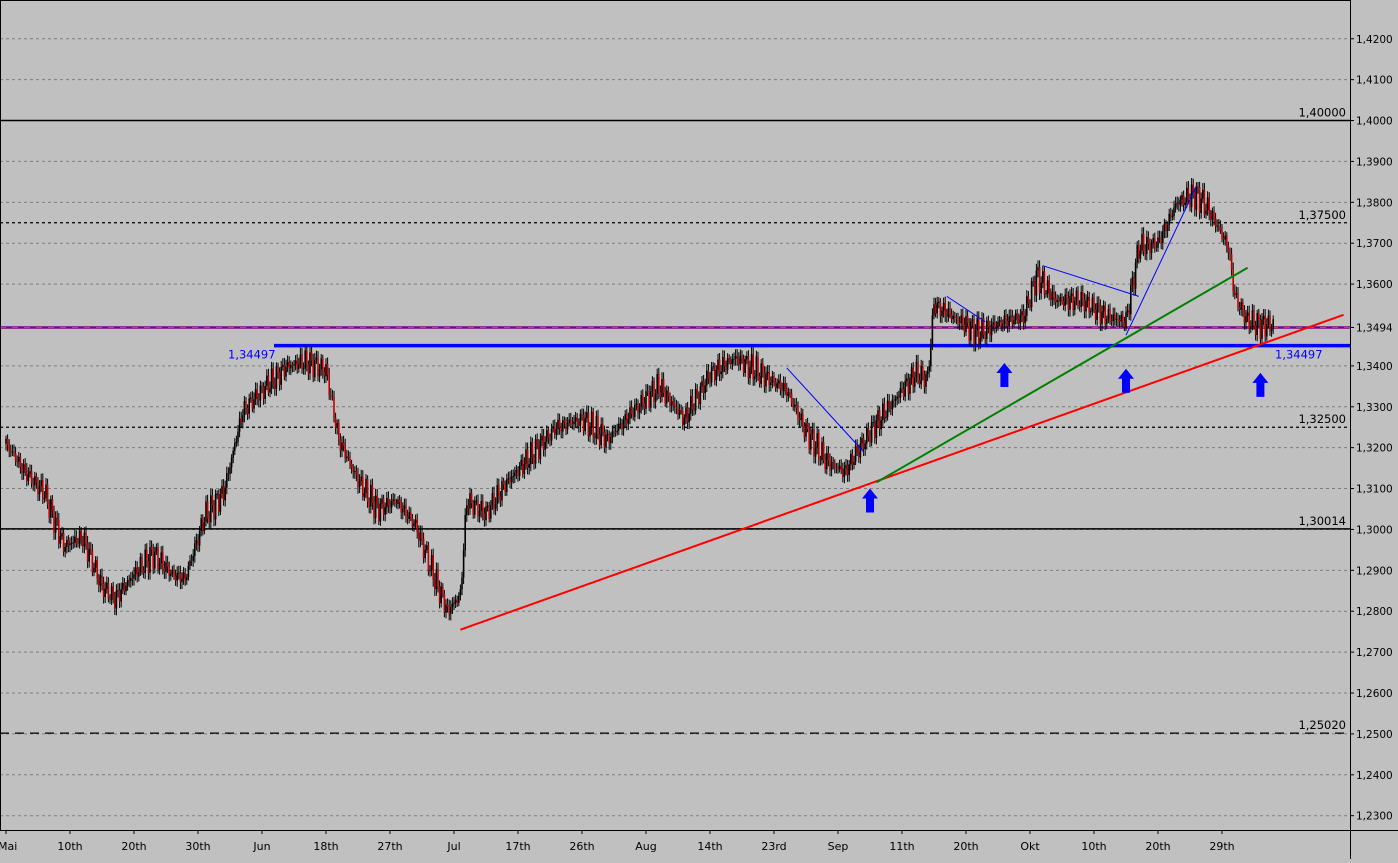 This screenshot has width=1398, height=863. Describe the element at coordinates (1322, 725) in the screenshot. I see `level-label: 1,25020` at that location.